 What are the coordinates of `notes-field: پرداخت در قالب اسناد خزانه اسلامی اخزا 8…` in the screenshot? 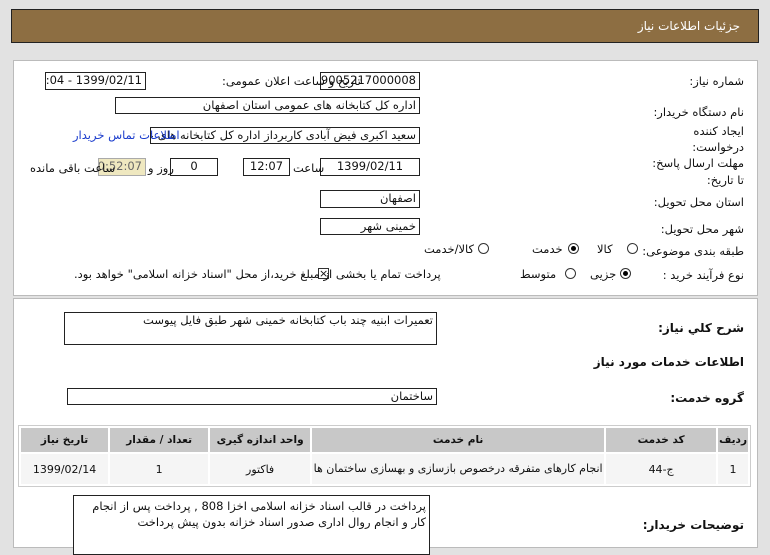 It's located at (251, 525).